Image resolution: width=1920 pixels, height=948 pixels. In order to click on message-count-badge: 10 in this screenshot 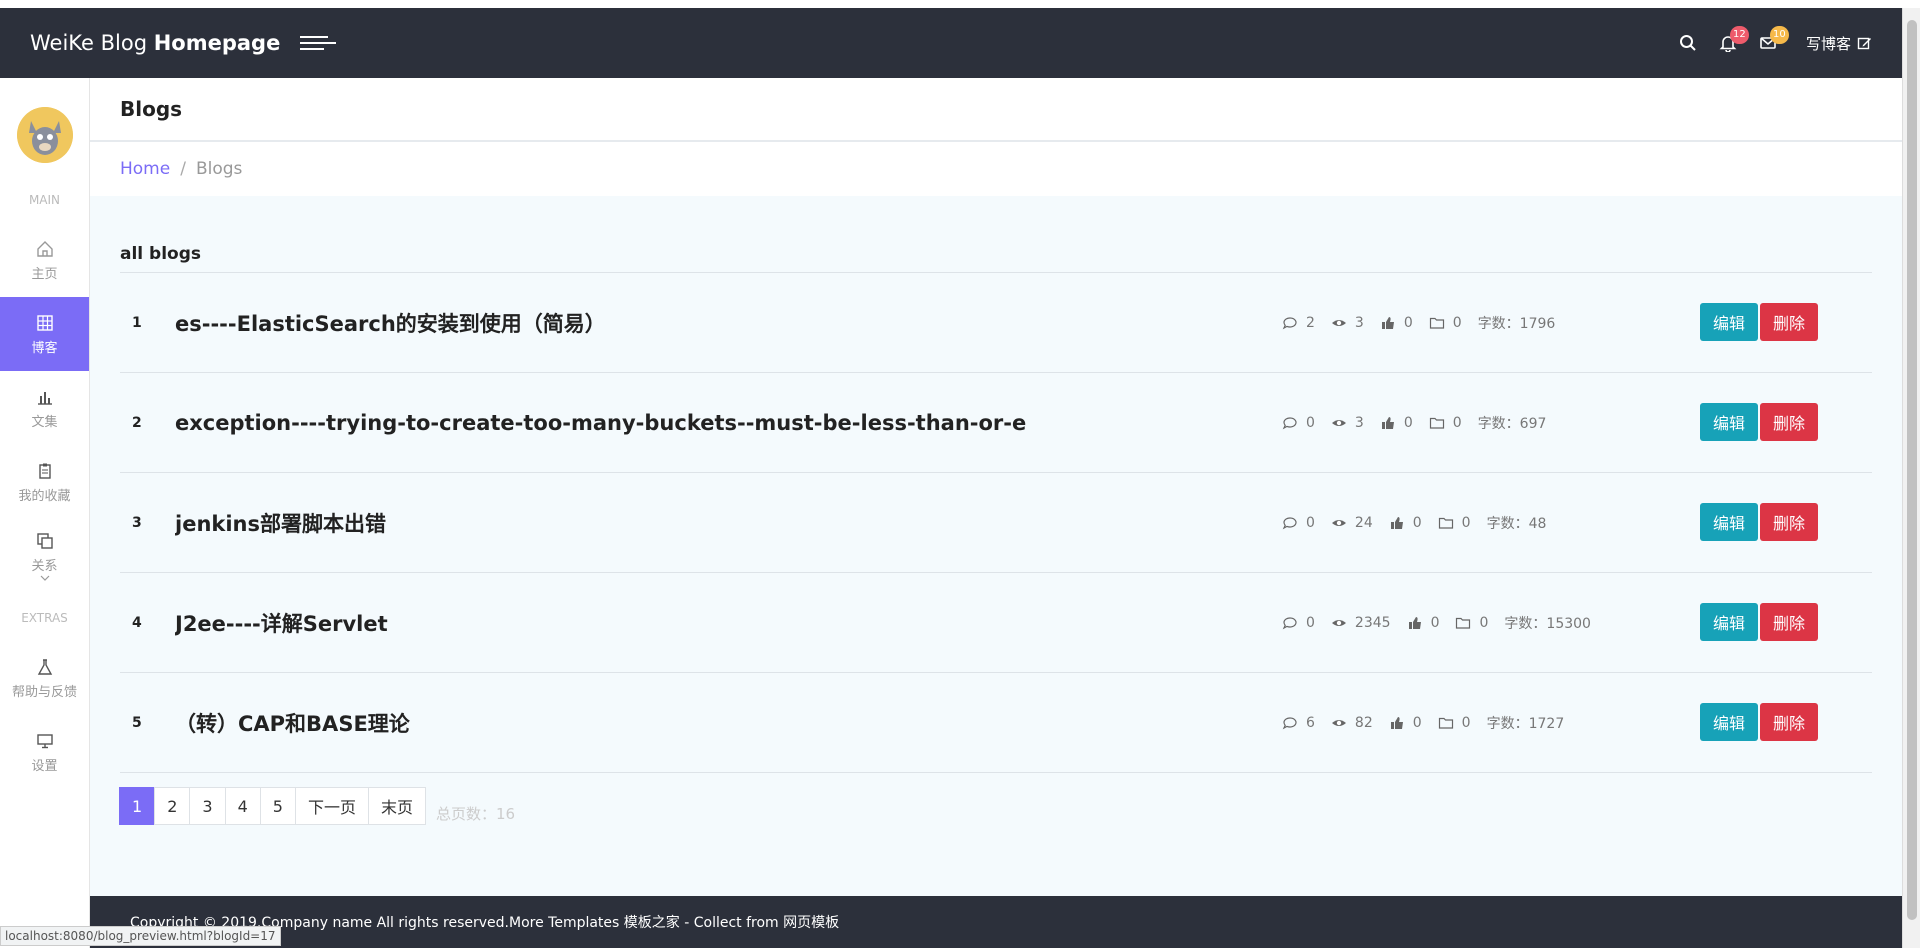, I will do `click(1779, 35)`.